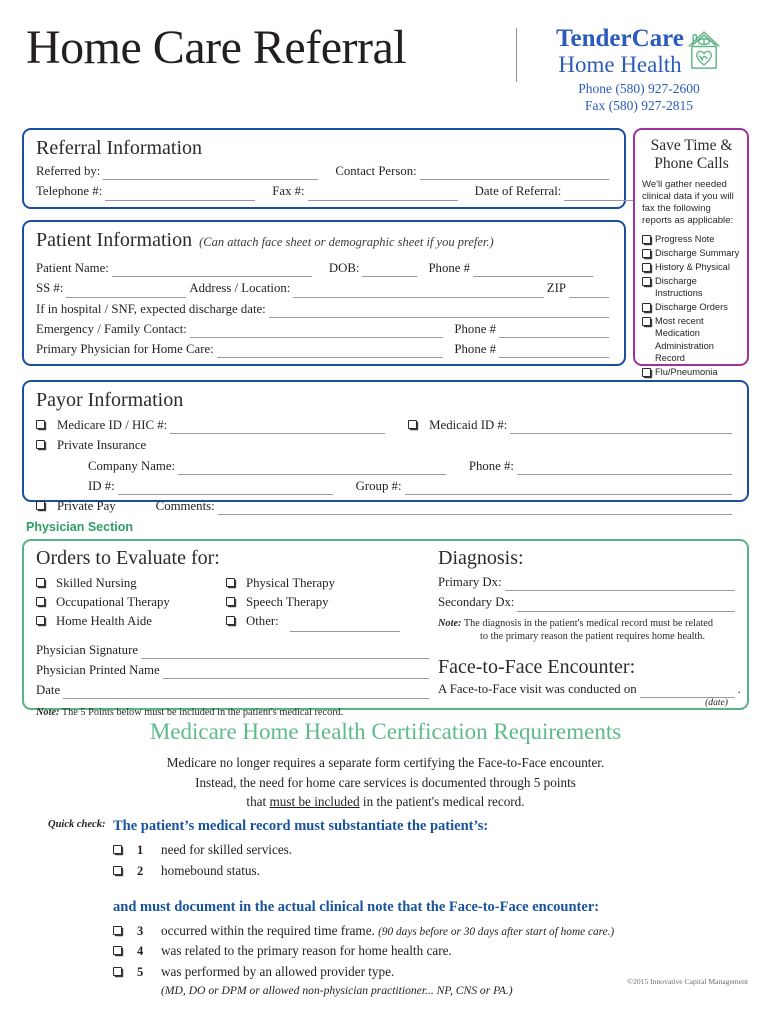 The image size is (770, 1024). I want to click on point-number: 4, so click(140, 951).